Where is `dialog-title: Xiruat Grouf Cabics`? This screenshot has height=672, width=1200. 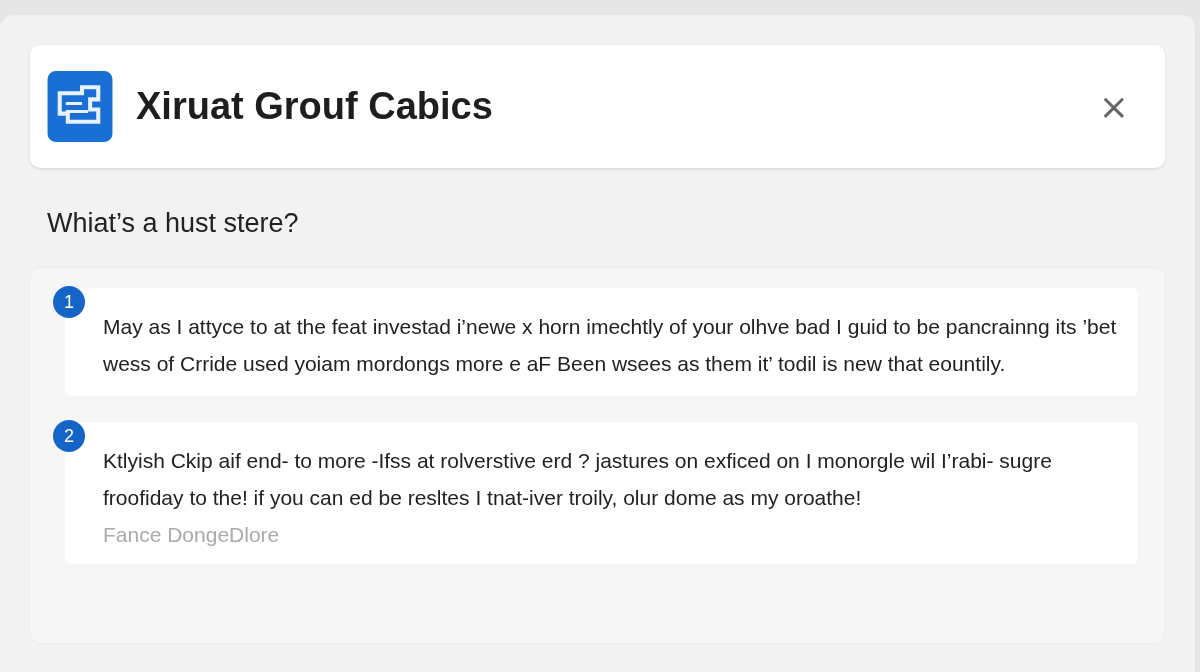 dialog-title: Xiruat Grouf Cabics is located at coordinates (315, 106).